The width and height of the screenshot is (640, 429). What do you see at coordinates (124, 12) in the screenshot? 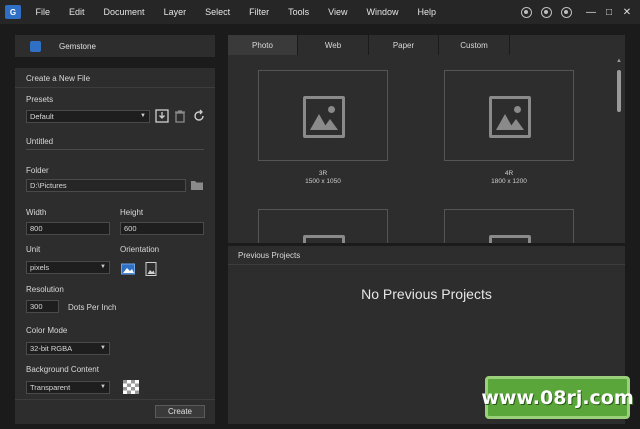
I see `menu-document: Document` at bounding box center [124, 12].